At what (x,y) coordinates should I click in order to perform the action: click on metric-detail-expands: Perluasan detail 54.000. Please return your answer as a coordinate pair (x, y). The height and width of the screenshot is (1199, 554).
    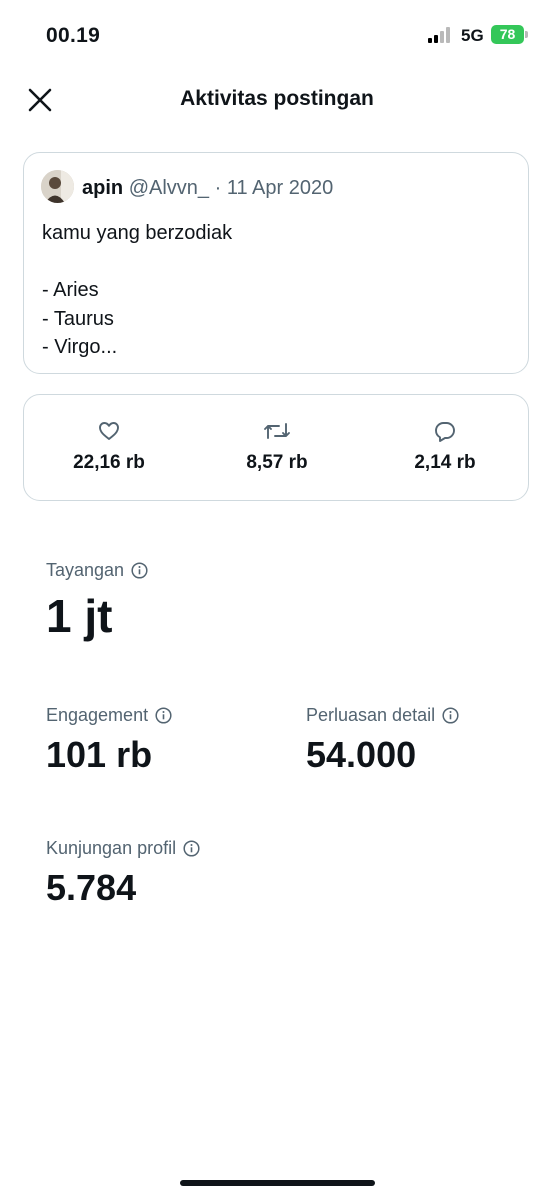
    Looking at the image, I should click on (382, 740).